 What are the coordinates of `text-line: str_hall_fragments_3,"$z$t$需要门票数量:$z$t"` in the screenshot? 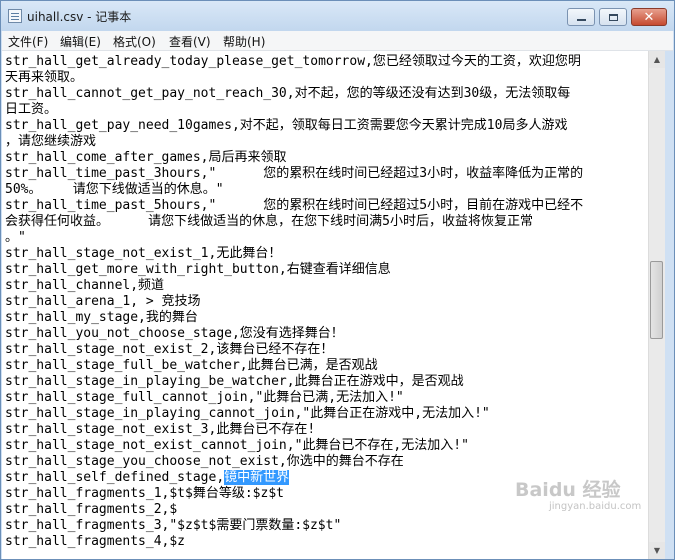 It's located at (173, 525).